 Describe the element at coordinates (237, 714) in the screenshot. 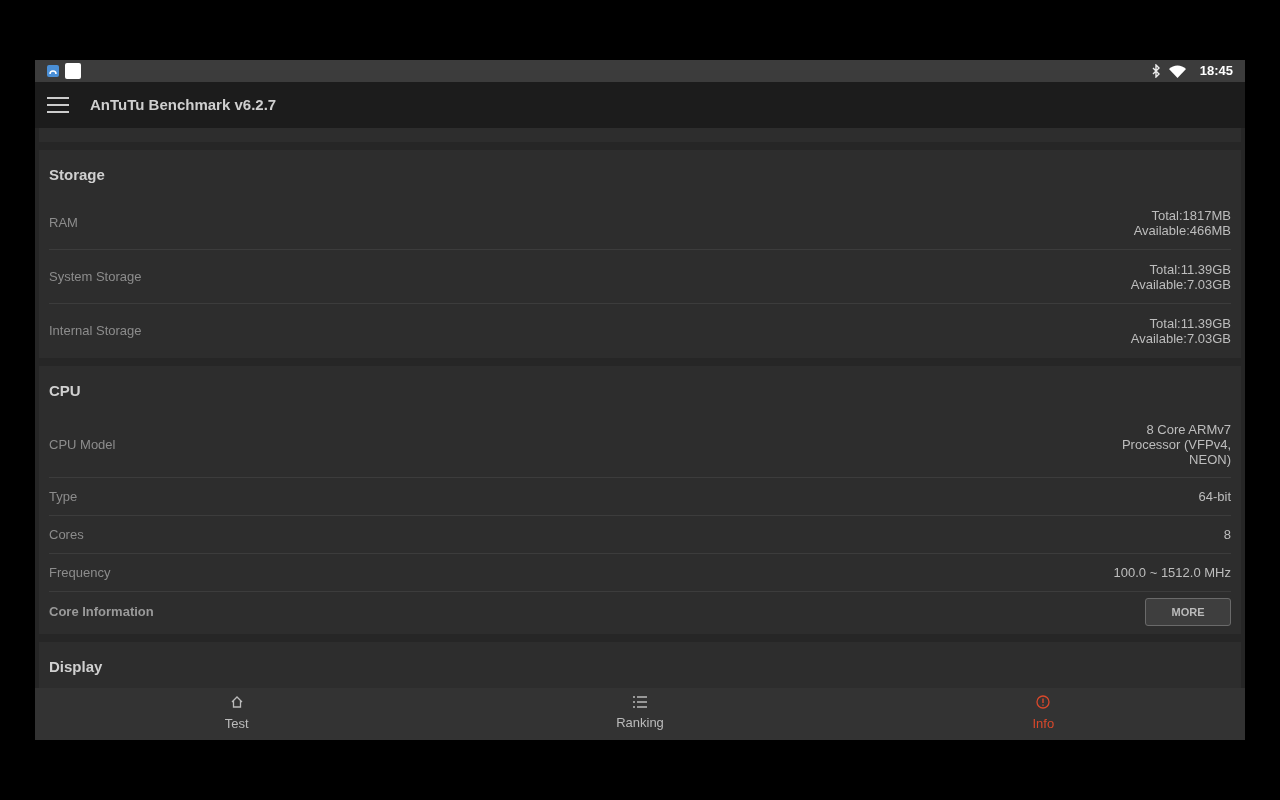

I see `nav-tab: Test` at that location.